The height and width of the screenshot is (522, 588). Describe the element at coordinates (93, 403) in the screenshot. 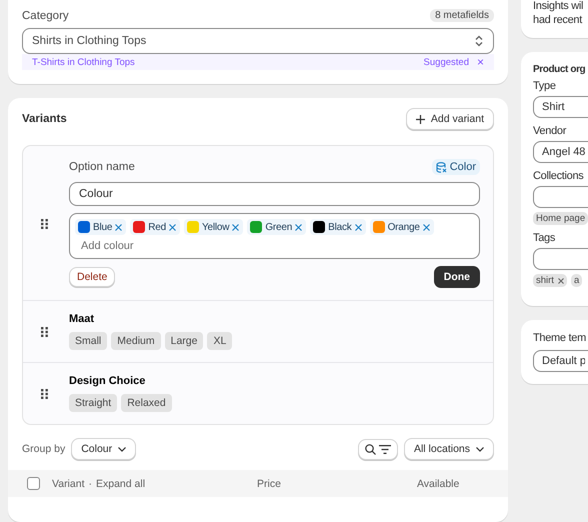

I see `option-value-tag: Straight` at that location.